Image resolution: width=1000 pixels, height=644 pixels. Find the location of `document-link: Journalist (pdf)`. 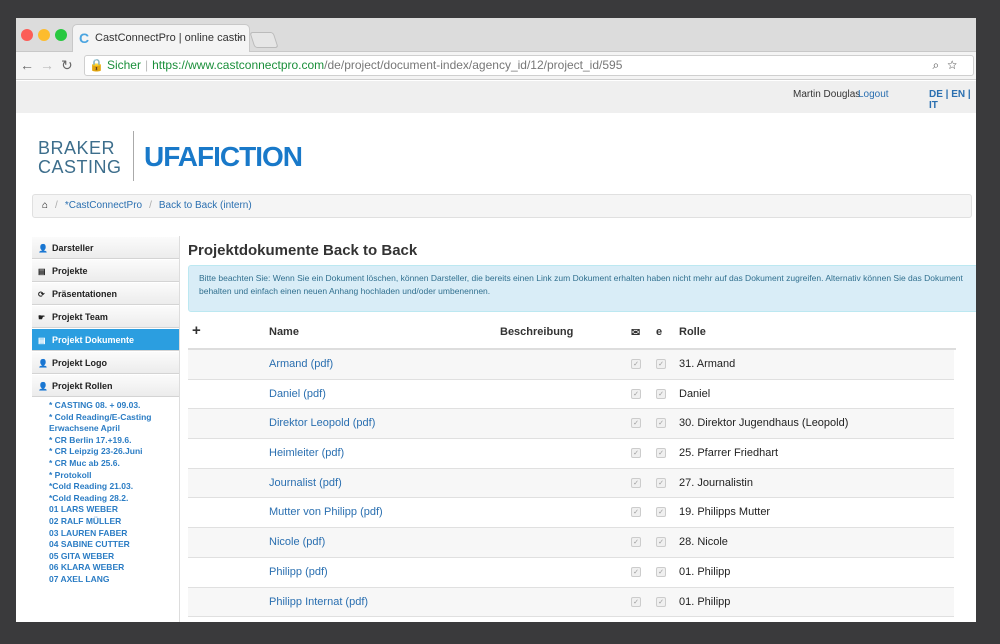

document-link: Journalist (pdf) is located at coordinates (305, 483).